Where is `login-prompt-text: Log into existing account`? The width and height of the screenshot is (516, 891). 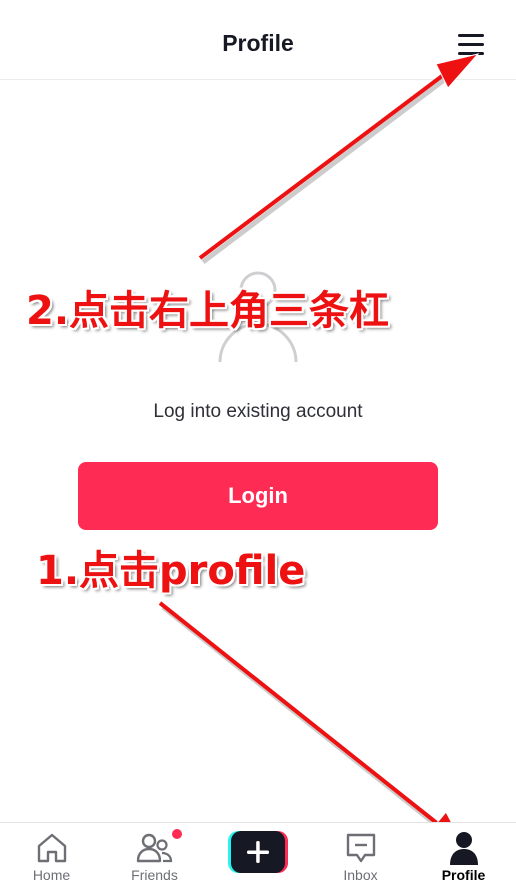
login-prompt-text: Log into existing account is located at coordinates (258, 411).